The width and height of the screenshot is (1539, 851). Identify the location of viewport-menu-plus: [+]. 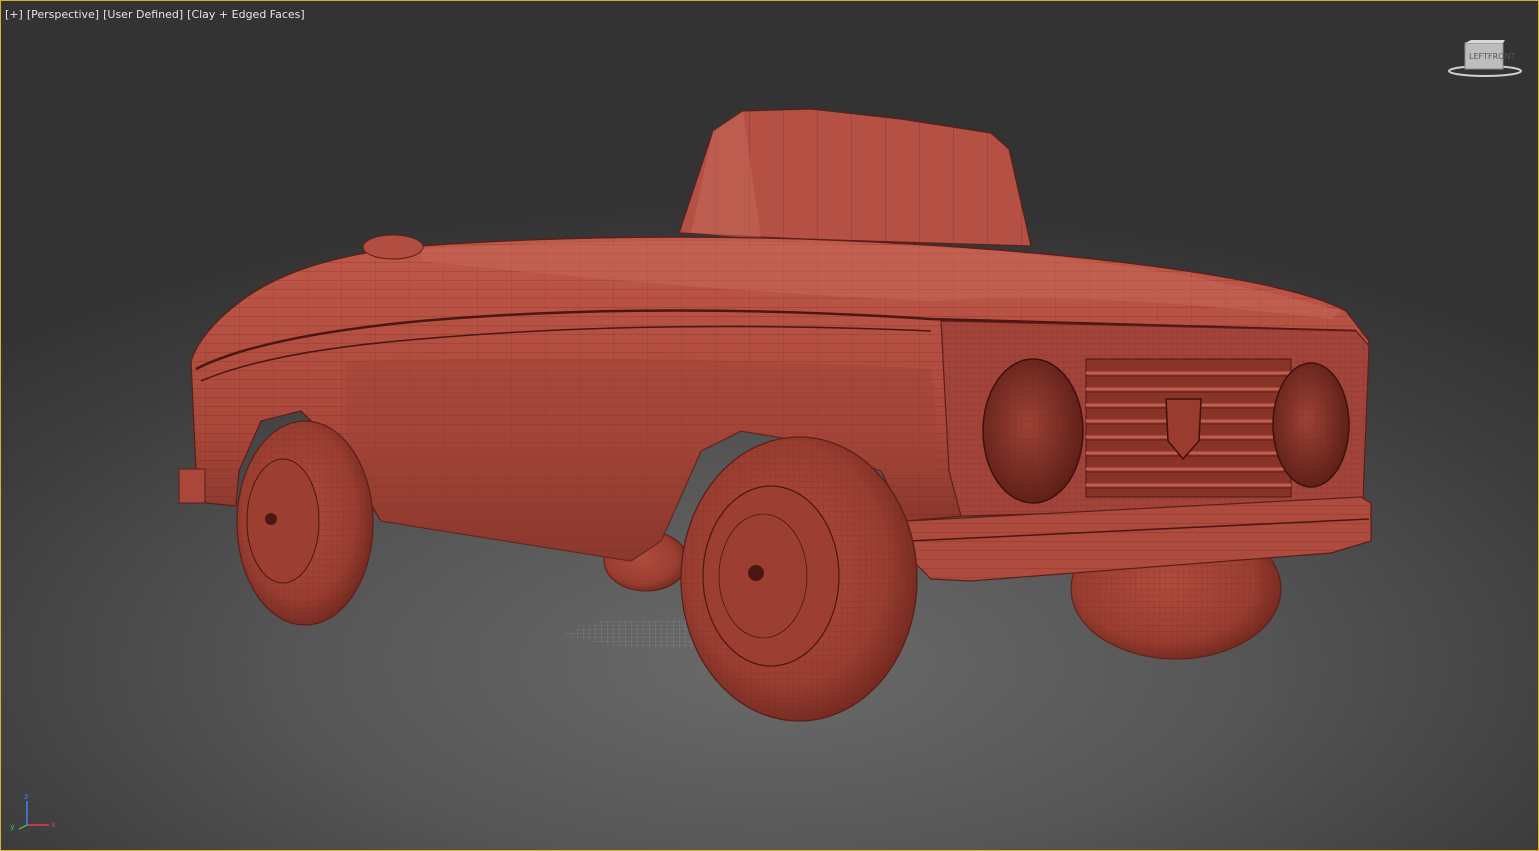
(14, 14).